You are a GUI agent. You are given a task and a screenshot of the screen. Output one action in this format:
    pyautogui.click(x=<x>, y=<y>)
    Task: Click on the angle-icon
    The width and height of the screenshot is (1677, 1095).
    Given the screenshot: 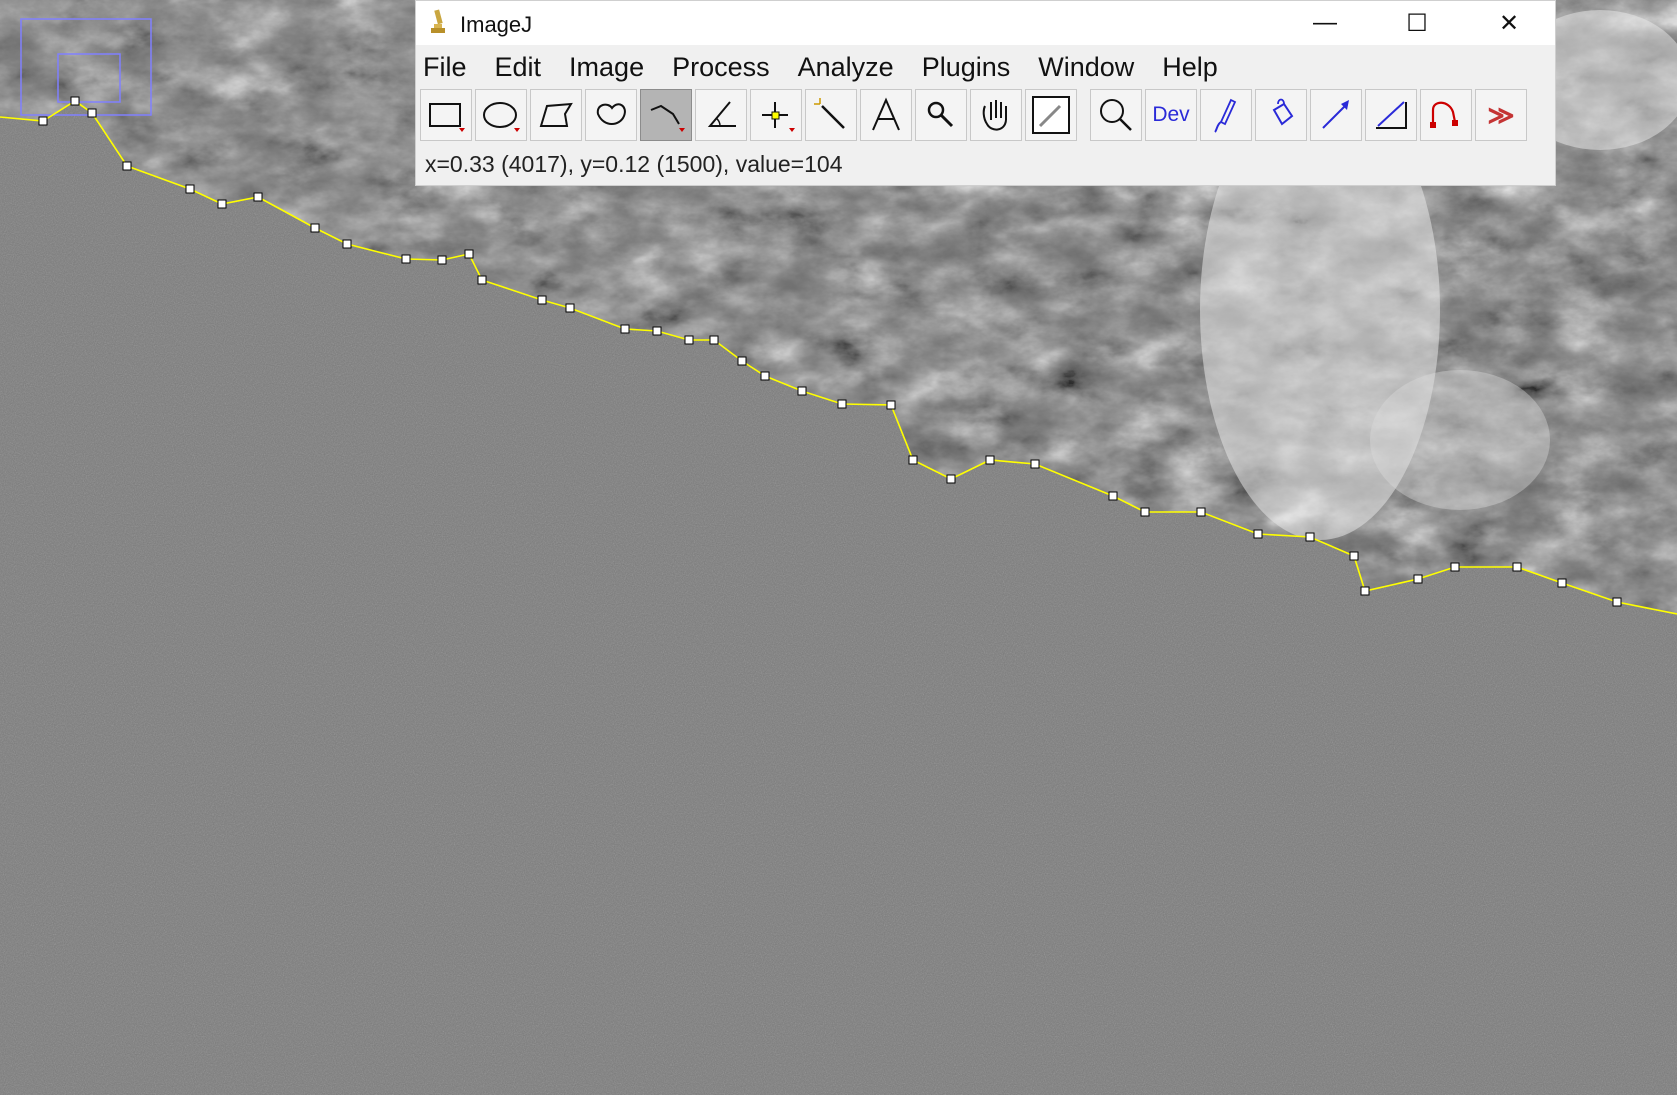 What is the action you would take?
    pyautogui.click(x=721, y=114)
    